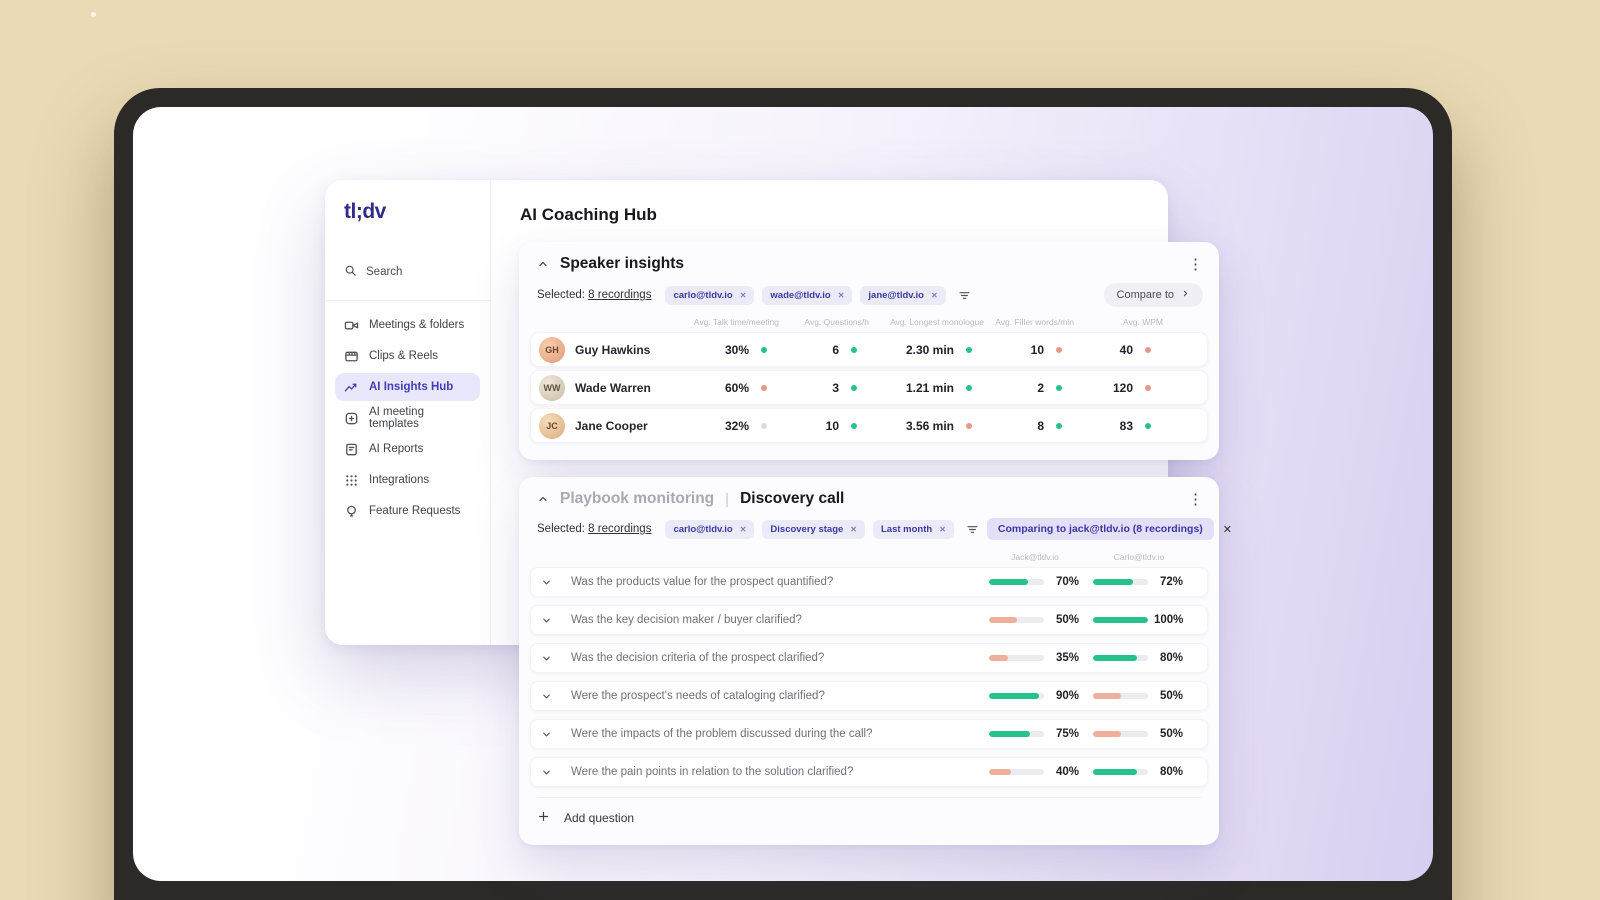  Describe the element at coordinates (396, 449) in the screenshot. I see `sidebar-item-label: AI Reports` at that location.